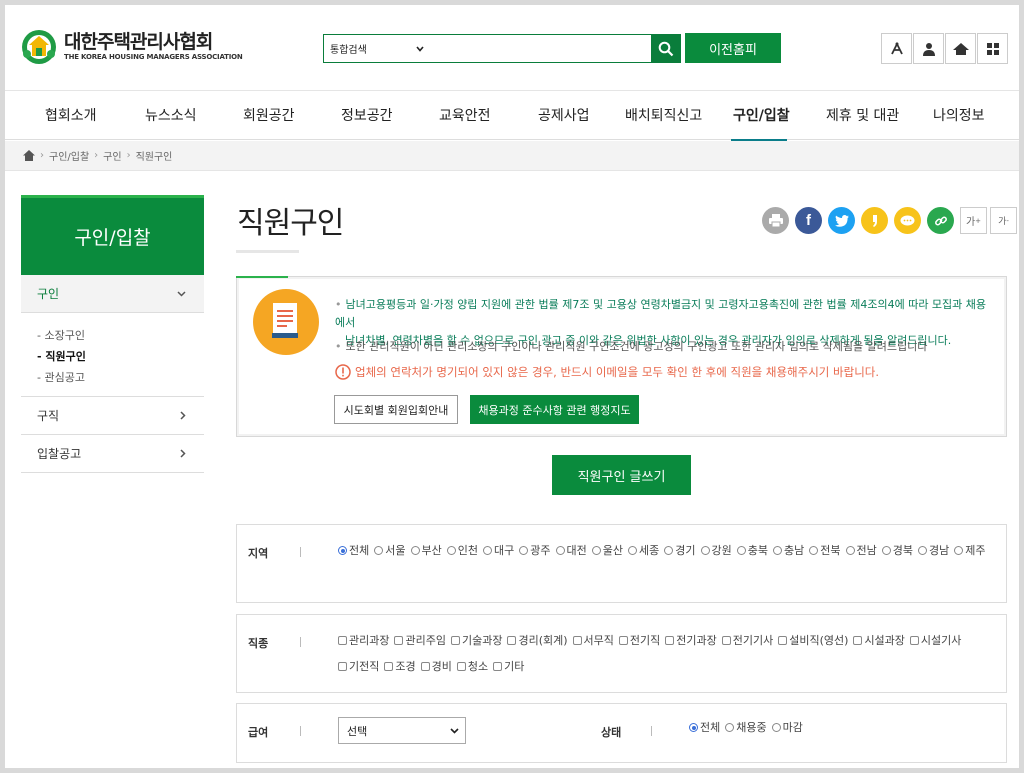 The width and height of the screenshot is (1024, 773). What do you see at coordinates (639, 641) in the screenshot?
I see `job-type-option: 전기직` at bounding box center [639, 641].